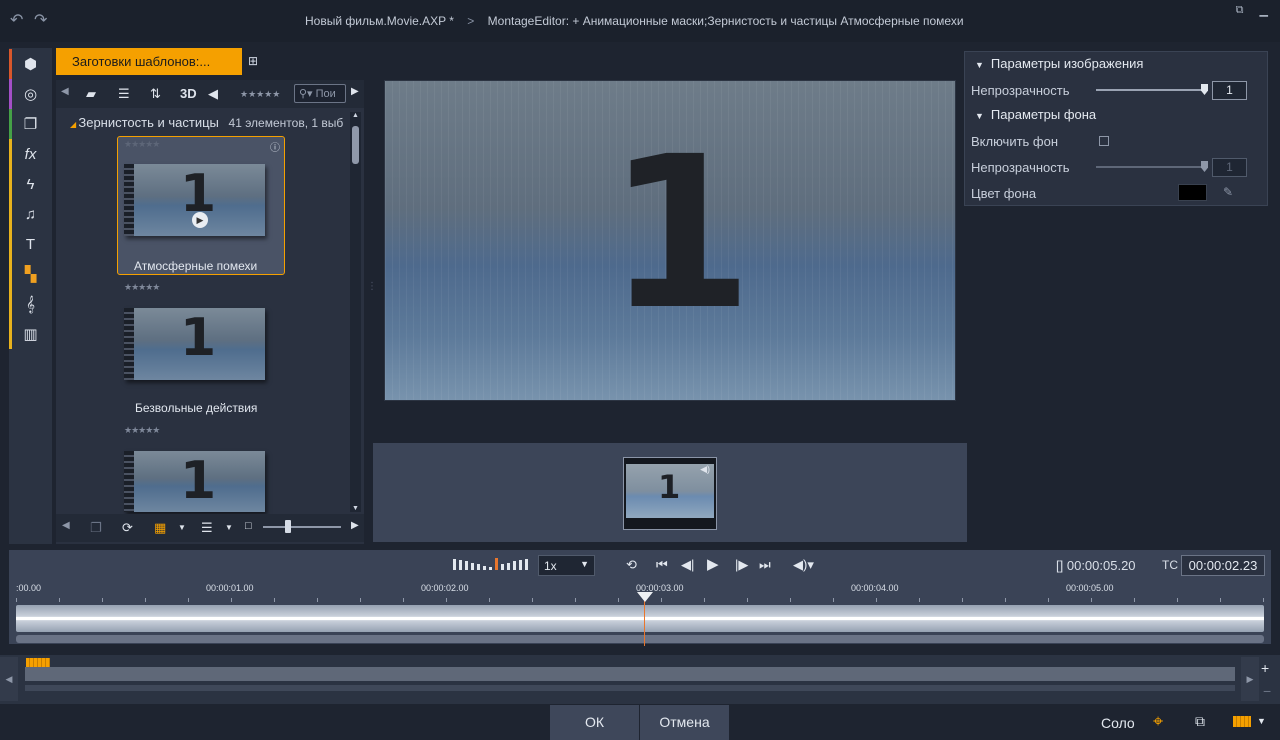 This screenshot has width=1280, height=740. Describe the element at coordinates (155, 94) in the screenshot. I see `sort-icon: ⇅` at that location.